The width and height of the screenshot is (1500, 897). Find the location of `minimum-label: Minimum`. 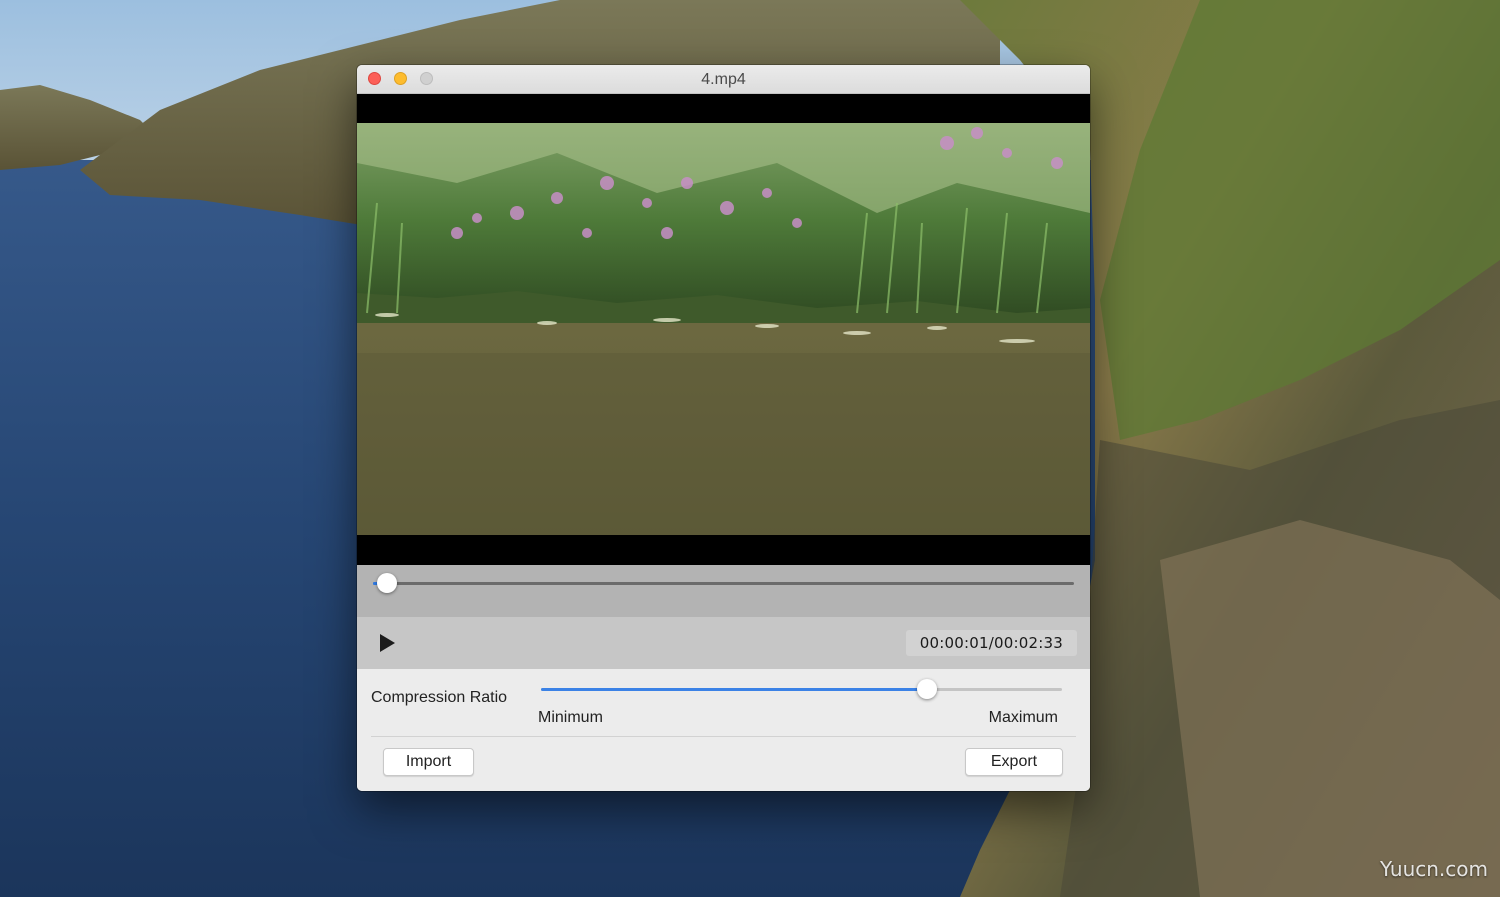

minimum-label: Minimum is located at coordinates (570, 717).